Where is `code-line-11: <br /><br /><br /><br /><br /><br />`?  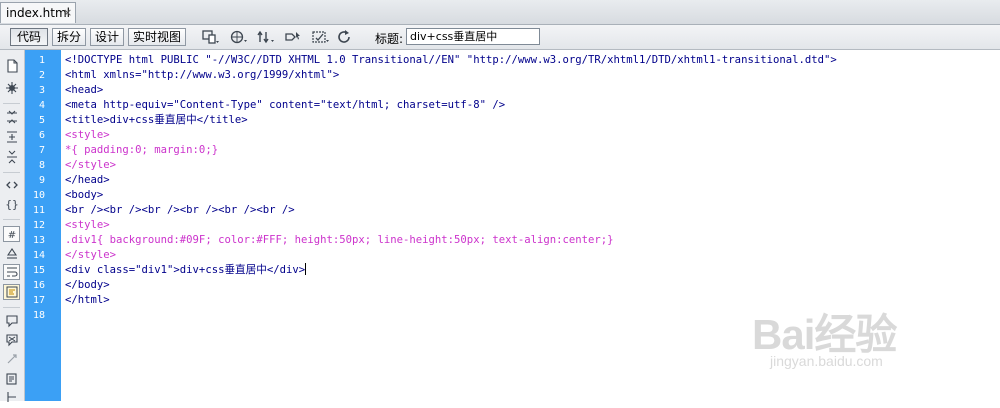
code-line-11: <br /><br /><br /><br /><br /><br /> is located at coordinates (180, 210).